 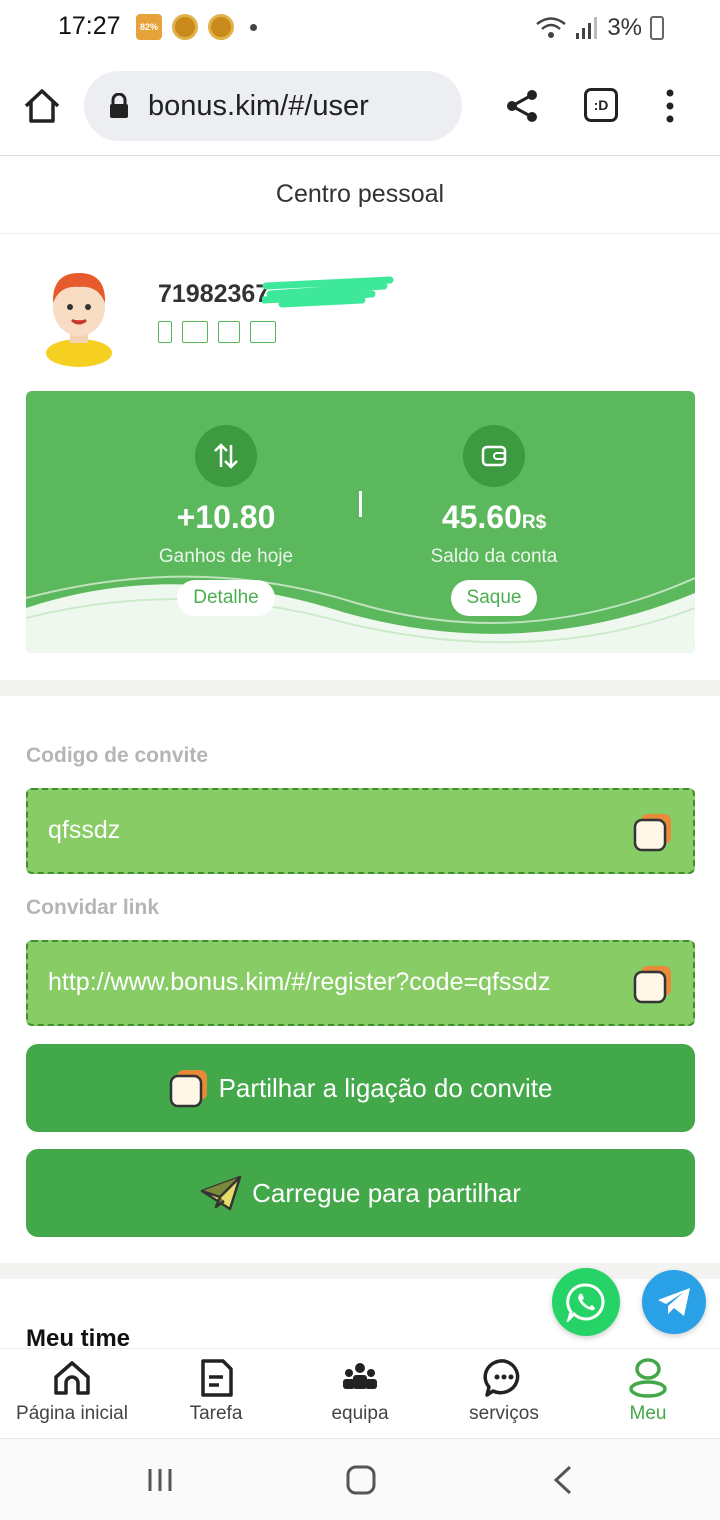 What do you see at coordinates (79, 320) in the screenshot?
I see `avatar` at bounding box center [79, 320].